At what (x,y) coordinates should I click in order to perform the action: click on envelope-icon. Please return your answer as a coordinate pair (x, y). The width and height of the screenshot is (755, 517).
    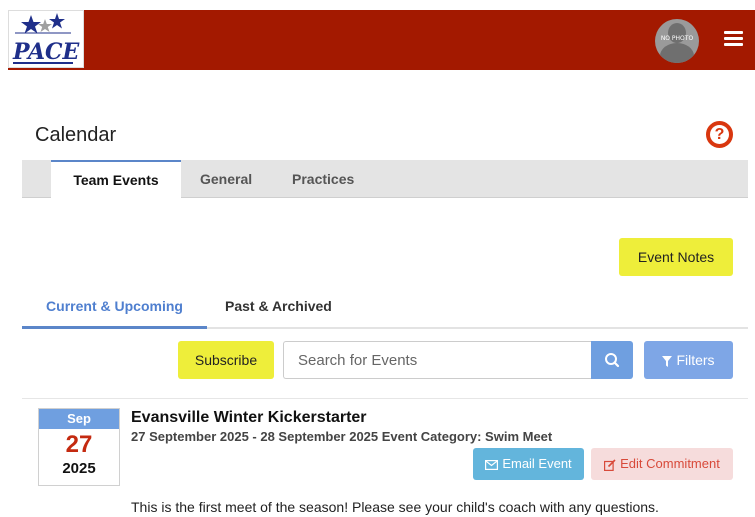
    Looking at the image, I should click on (492, 464).